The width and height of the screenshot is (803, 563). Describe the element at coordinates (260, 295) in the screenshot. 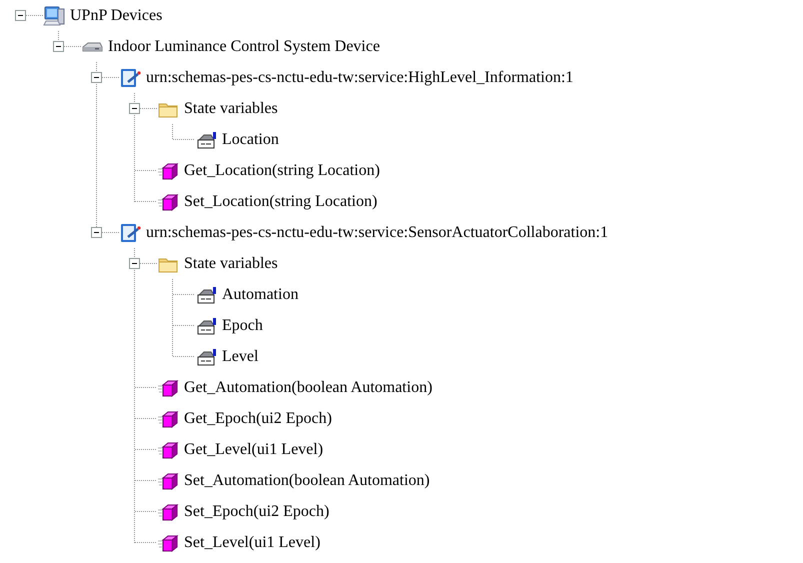

I see `tree-item: Automation` at that location.